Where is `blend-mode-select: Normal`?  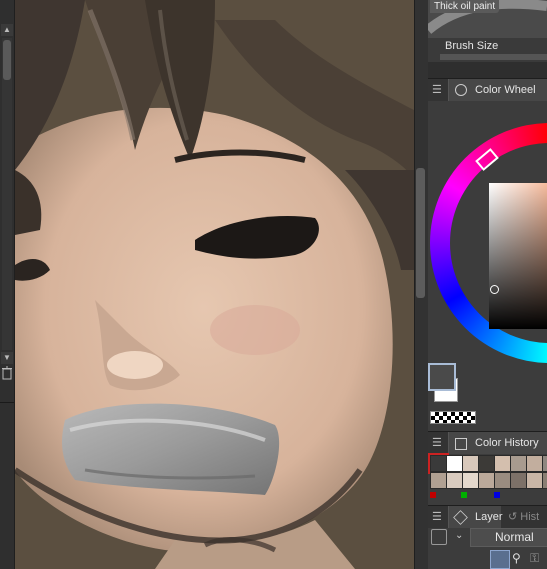 blend-mode-select: Normal is located at coordinates (508, 537).